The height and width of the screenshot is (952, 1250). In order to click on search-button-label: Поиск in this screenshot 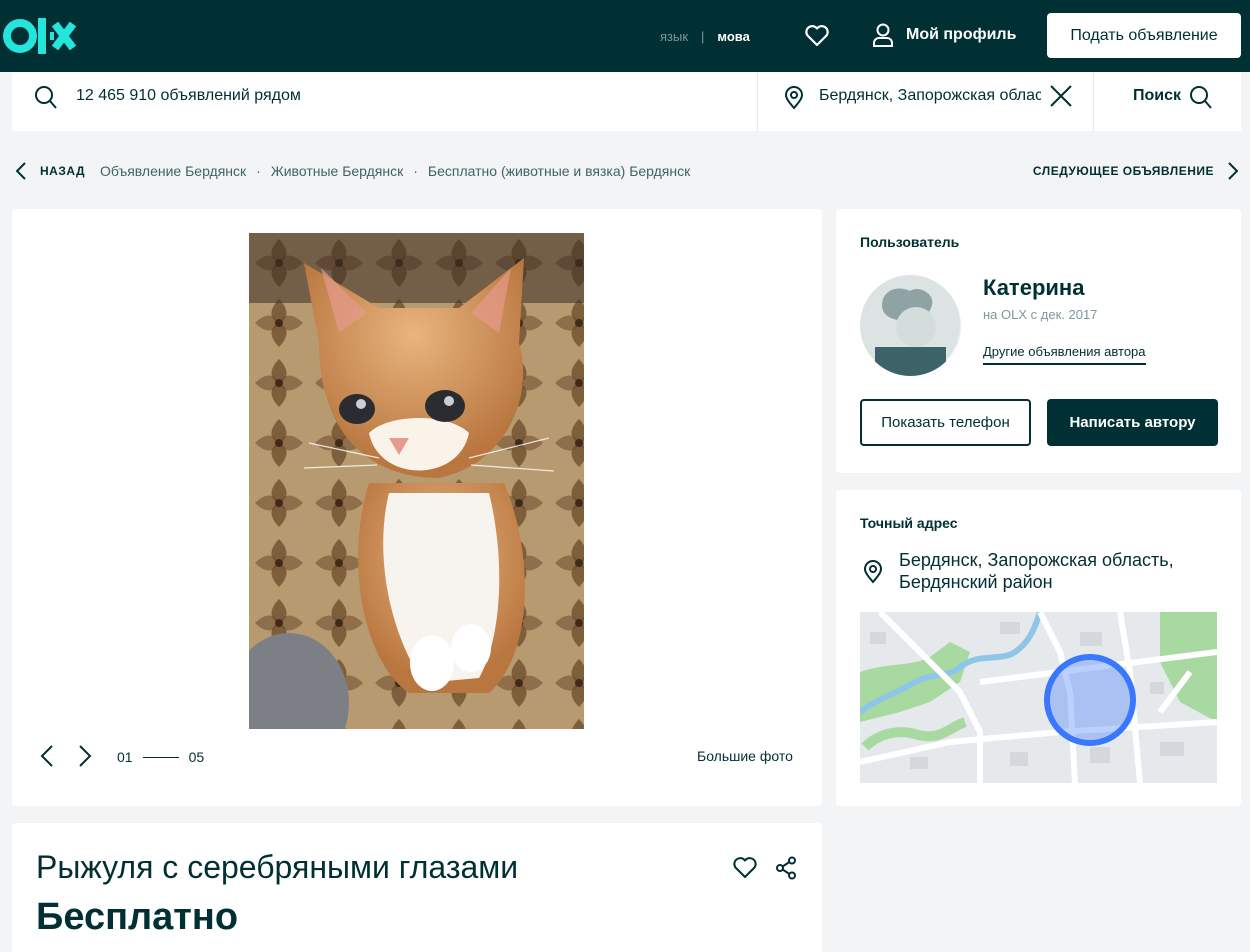, I will do `click(1157, 95)`.